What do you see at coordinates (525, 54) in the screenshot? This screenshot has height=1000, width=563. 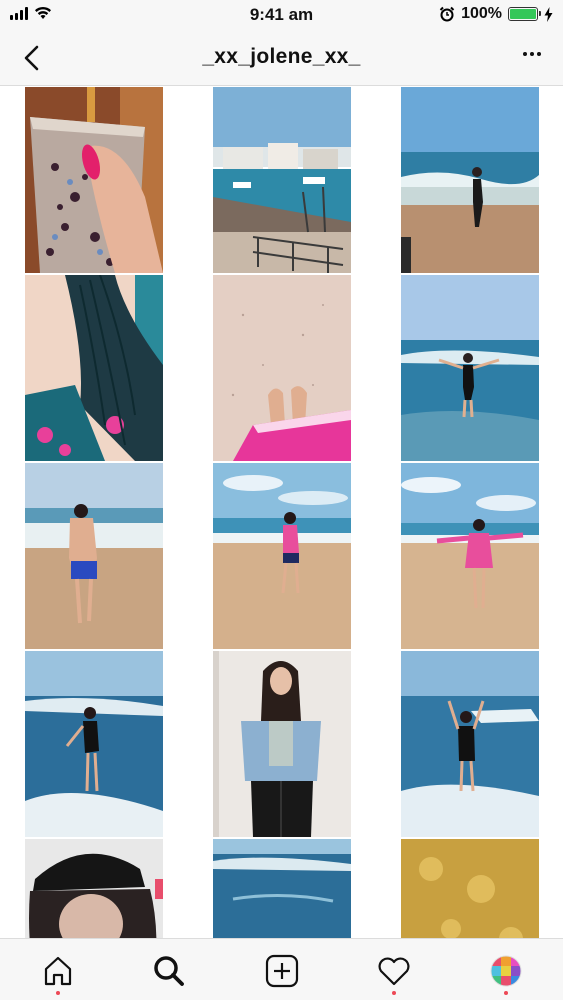 I see `more-dots-icon` at bounding box center [525, 54].